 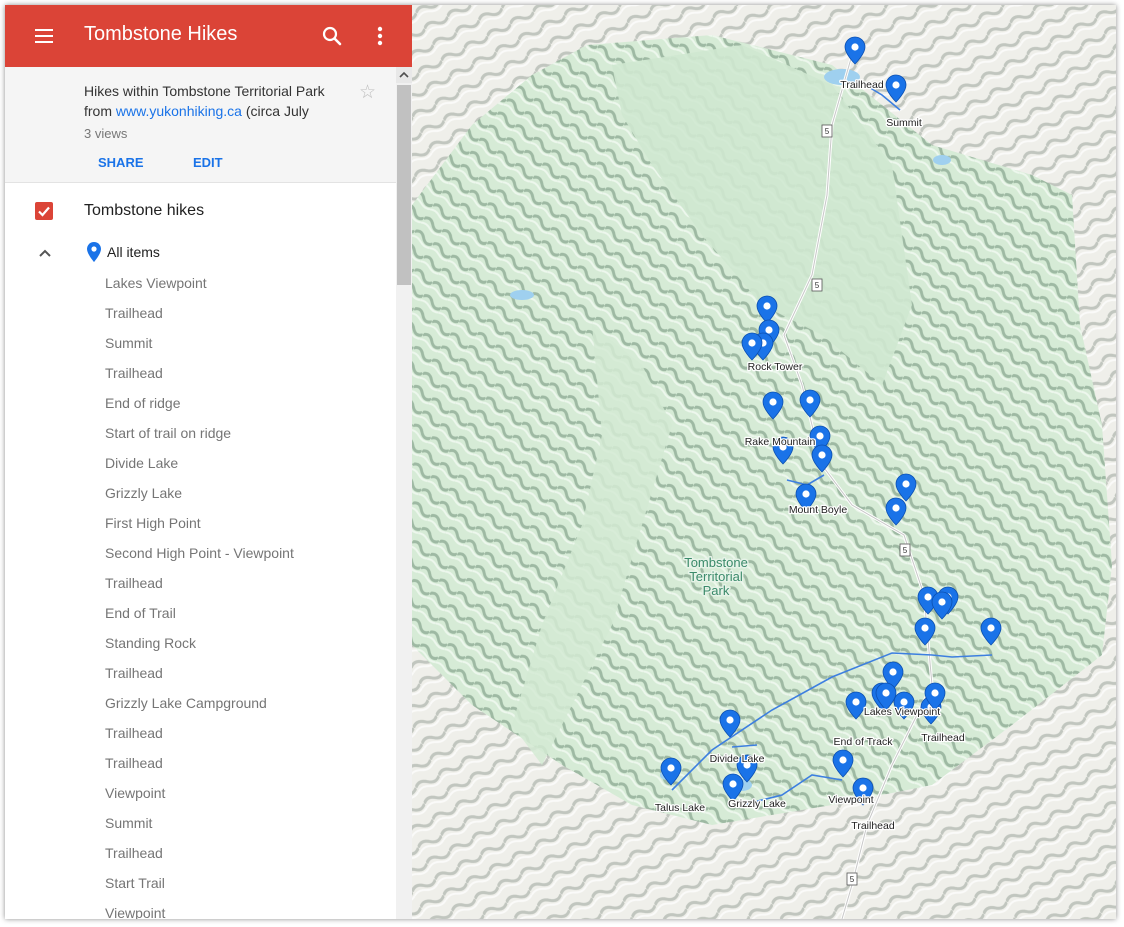 I want to click on pin-label-end-of-track: End of Track, so click(x=863, y=742).